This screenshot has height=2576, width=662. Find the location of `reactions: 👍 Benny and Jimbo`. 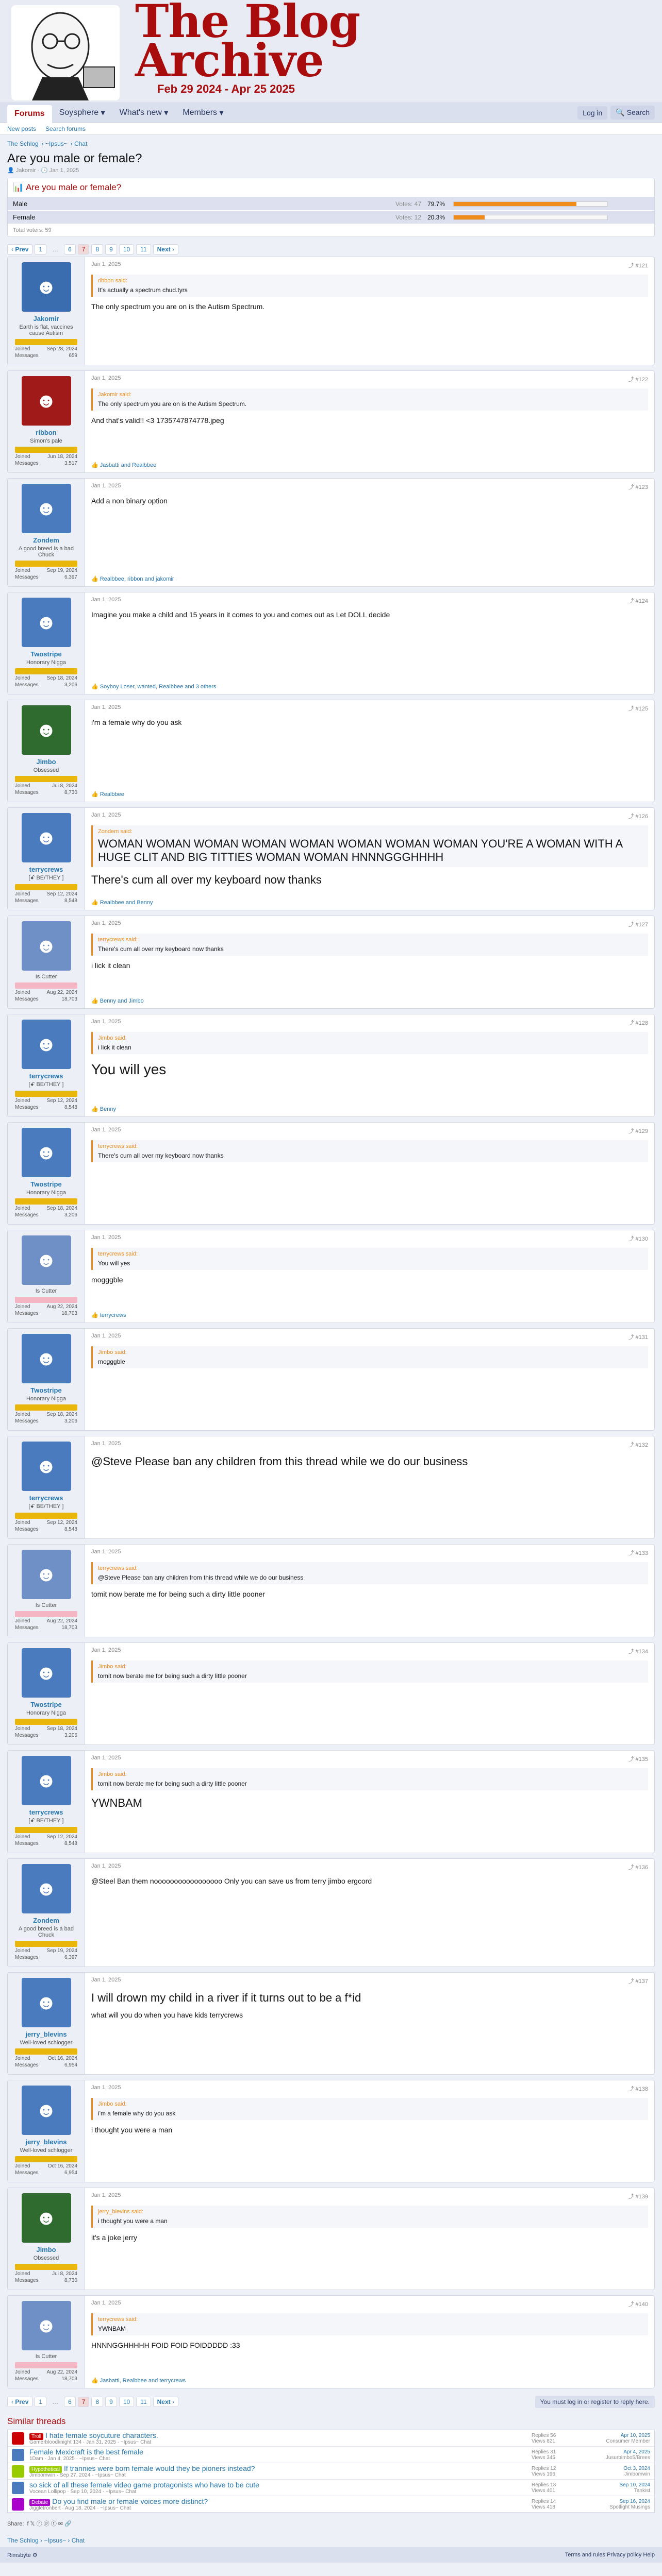

reactions: 👍 Benny and Jimbo is located at coordinates (369, 999).